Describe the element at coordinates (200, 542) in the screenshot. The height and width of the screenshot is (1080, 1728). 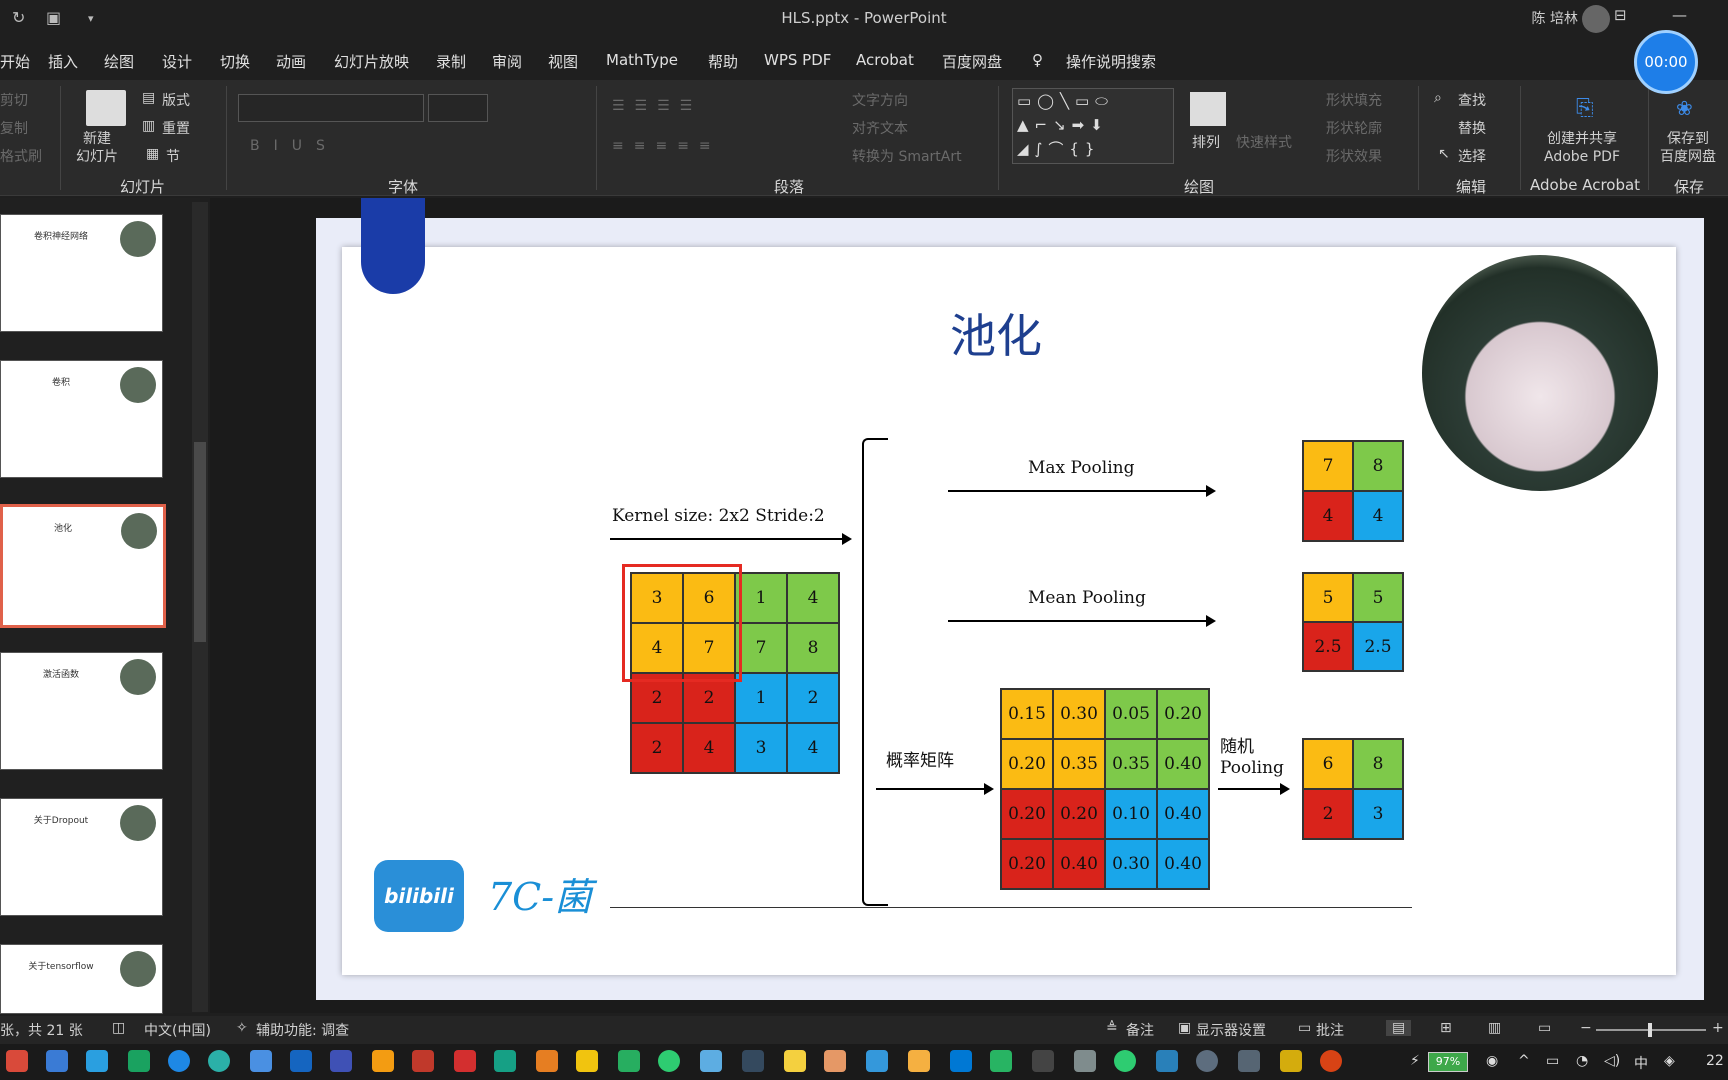
I see `scrollbar-thumb` at that location.